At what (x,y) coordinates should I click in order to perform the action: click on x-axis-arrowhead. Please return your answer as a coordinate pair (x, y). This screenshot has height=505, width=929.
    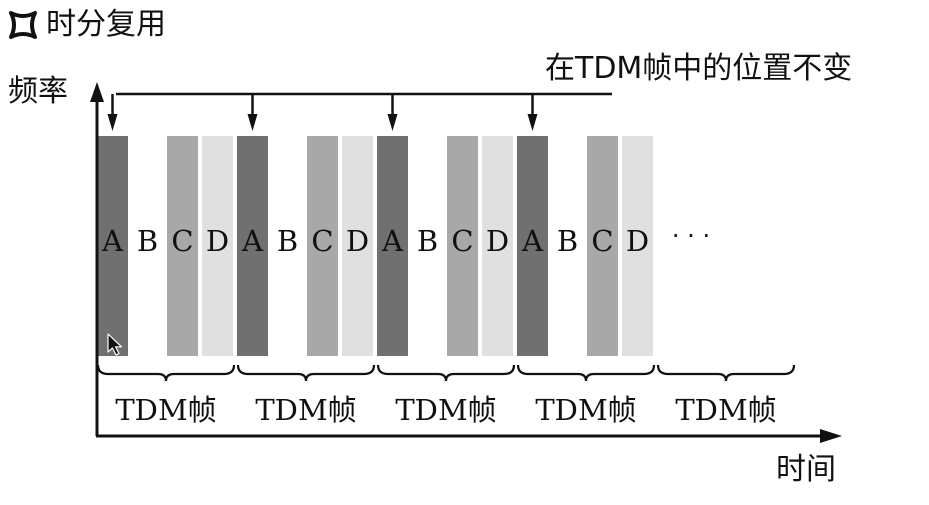
    Looking at the image, I should click on (831, 436).